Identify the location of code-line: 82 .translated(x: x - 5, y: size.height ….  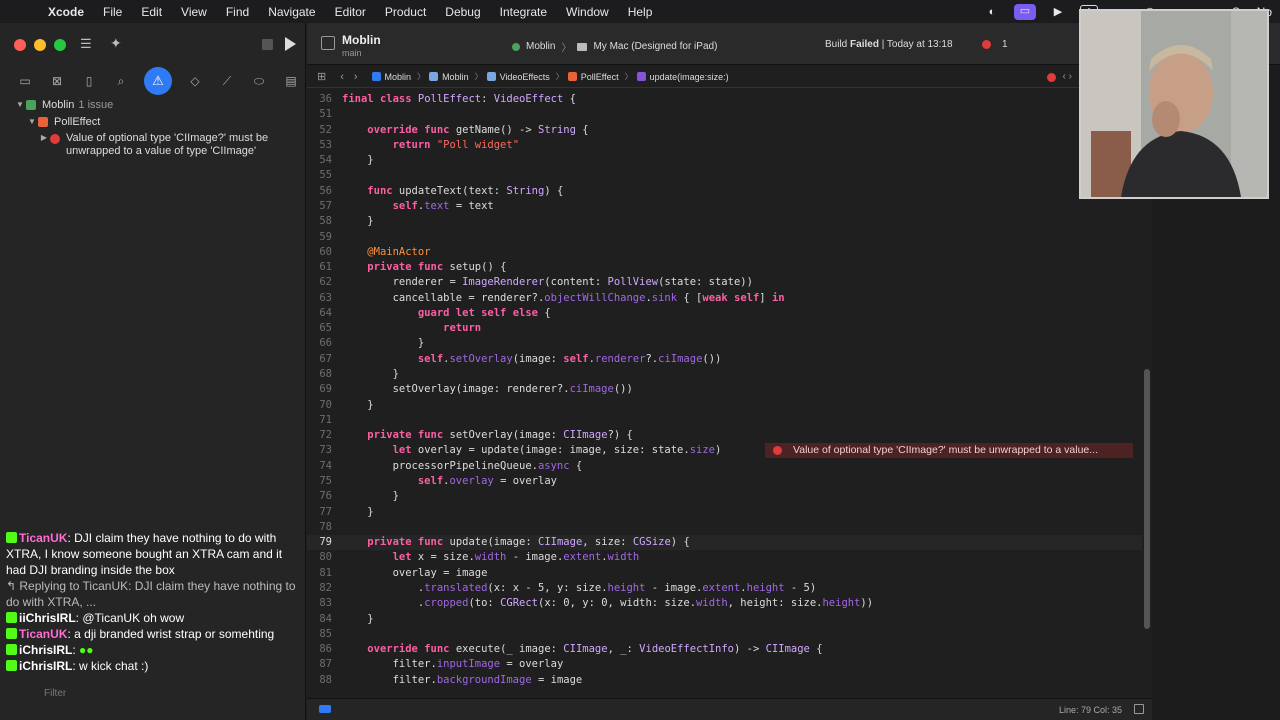
(724, 588).